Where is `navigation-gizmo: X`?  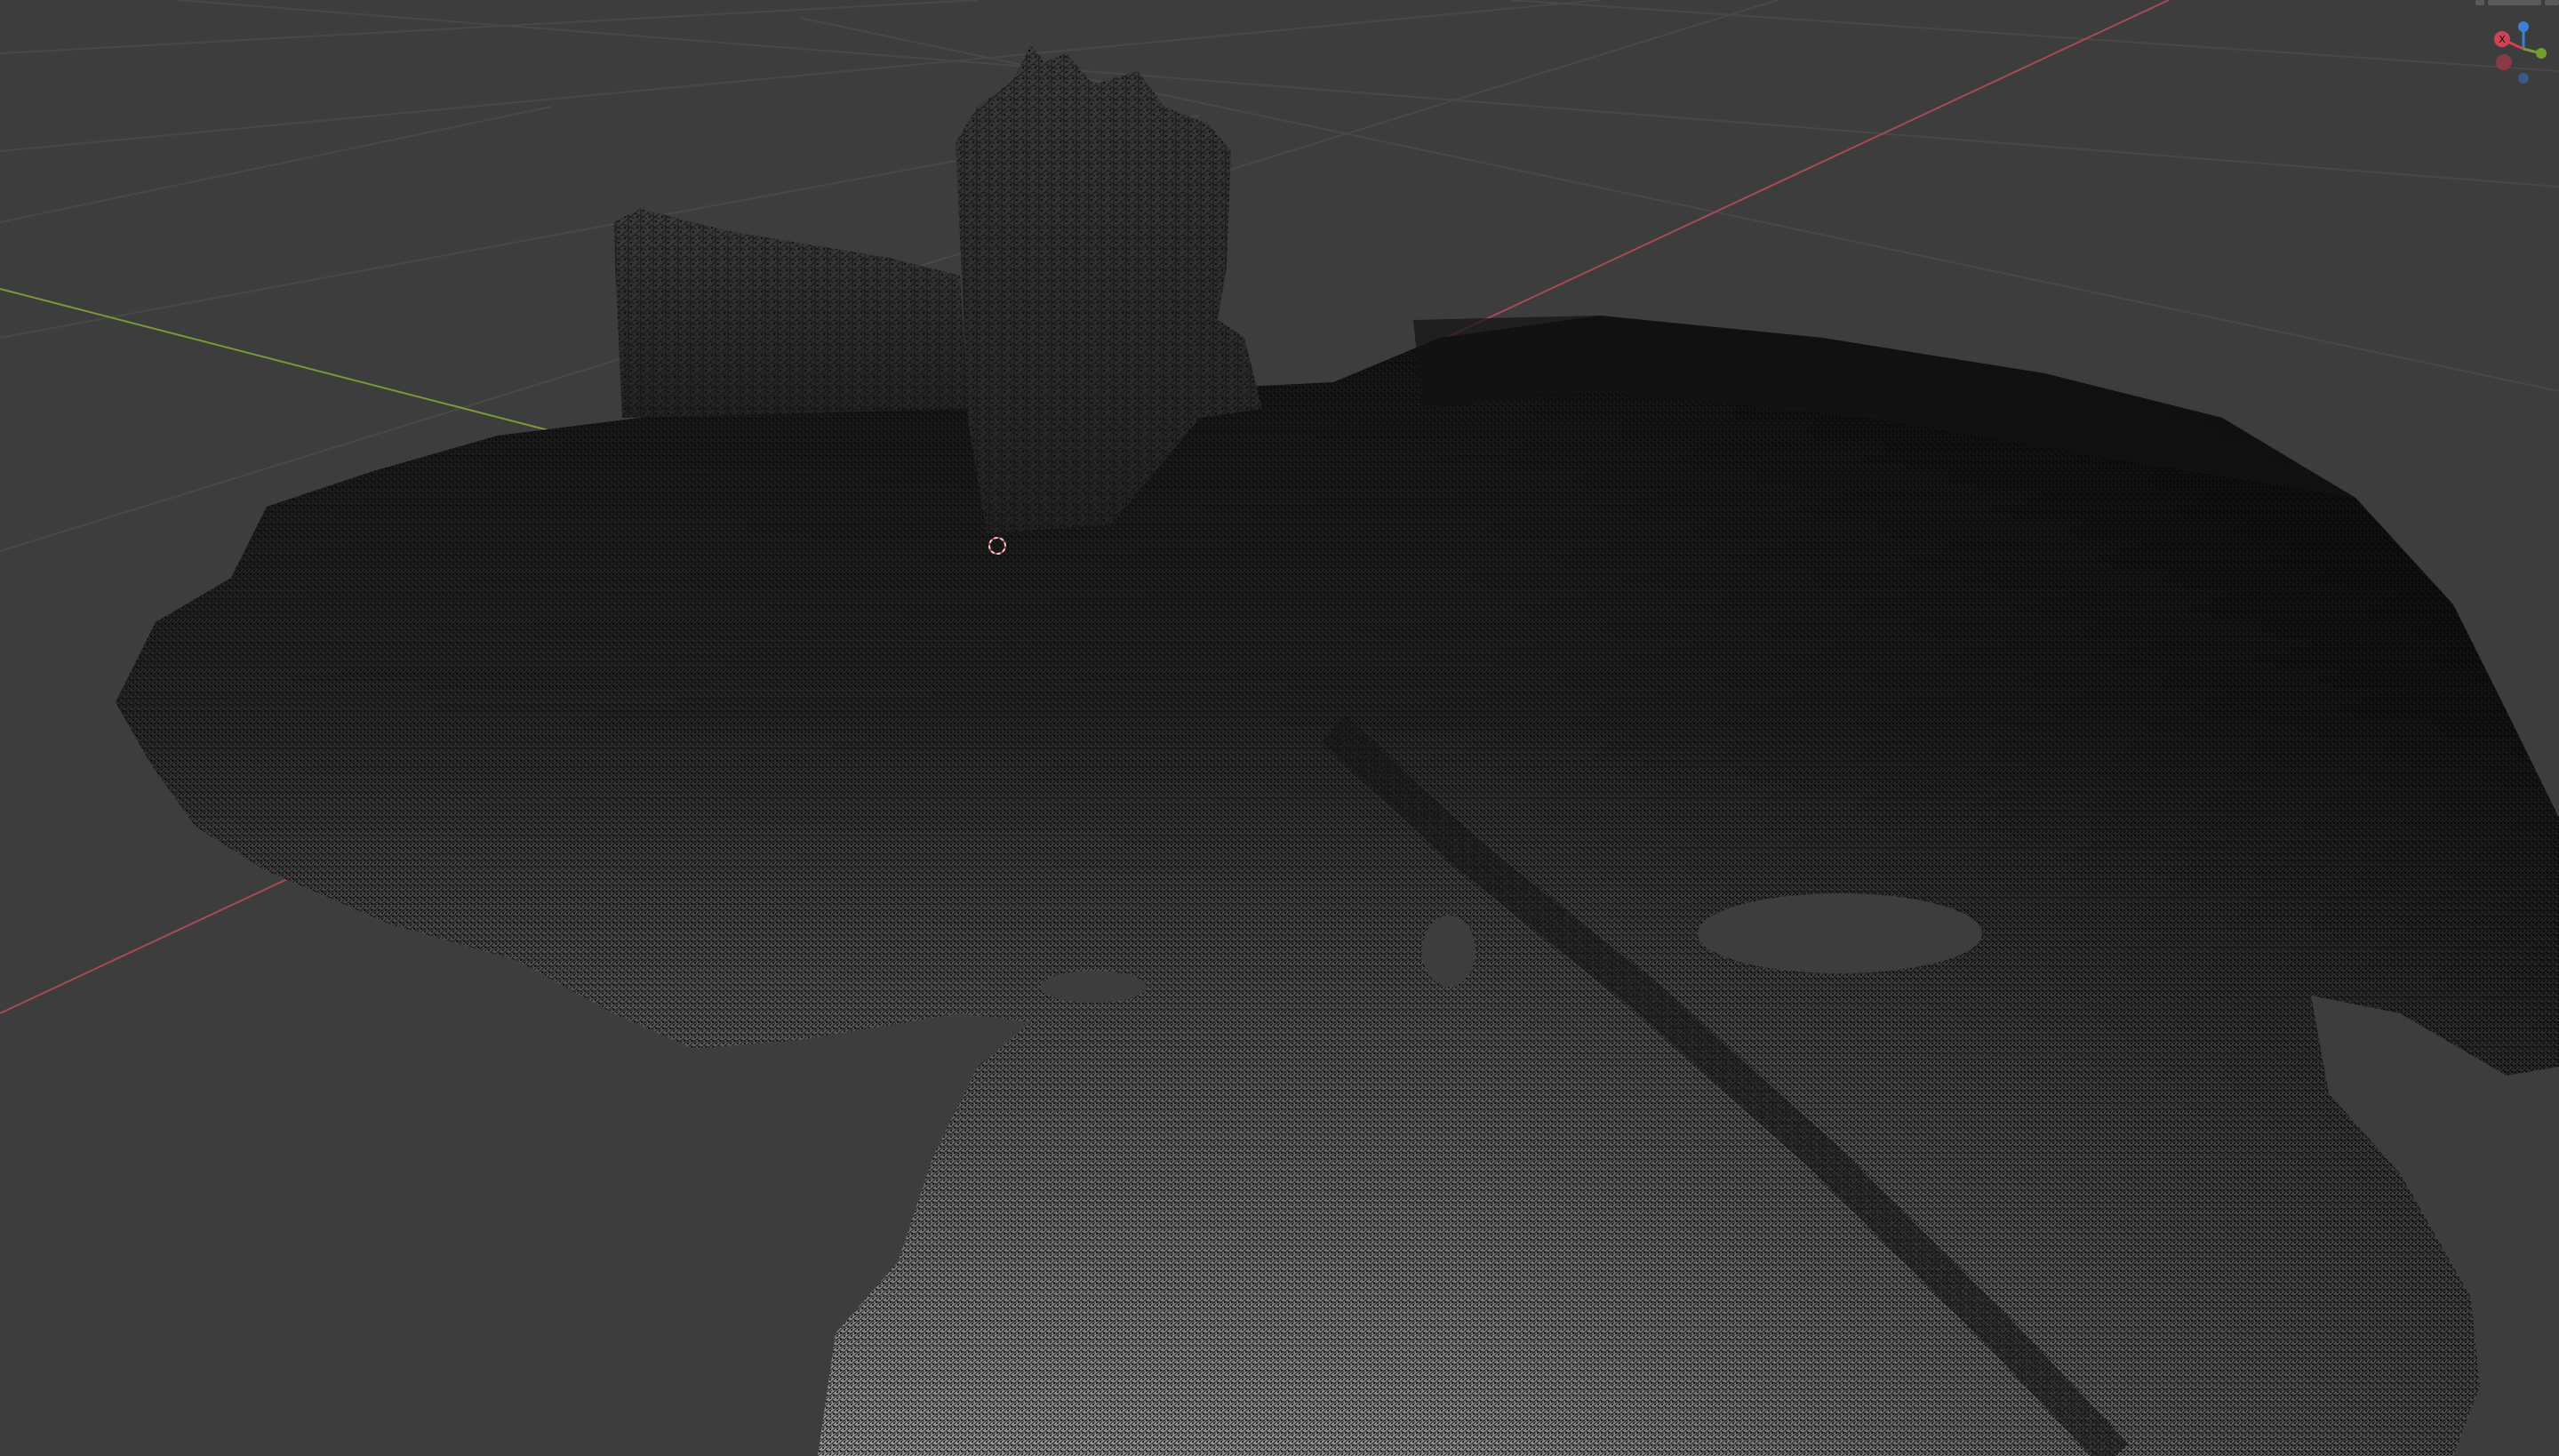 navigation-gizmo: X is located at coordinates (2508, 58).